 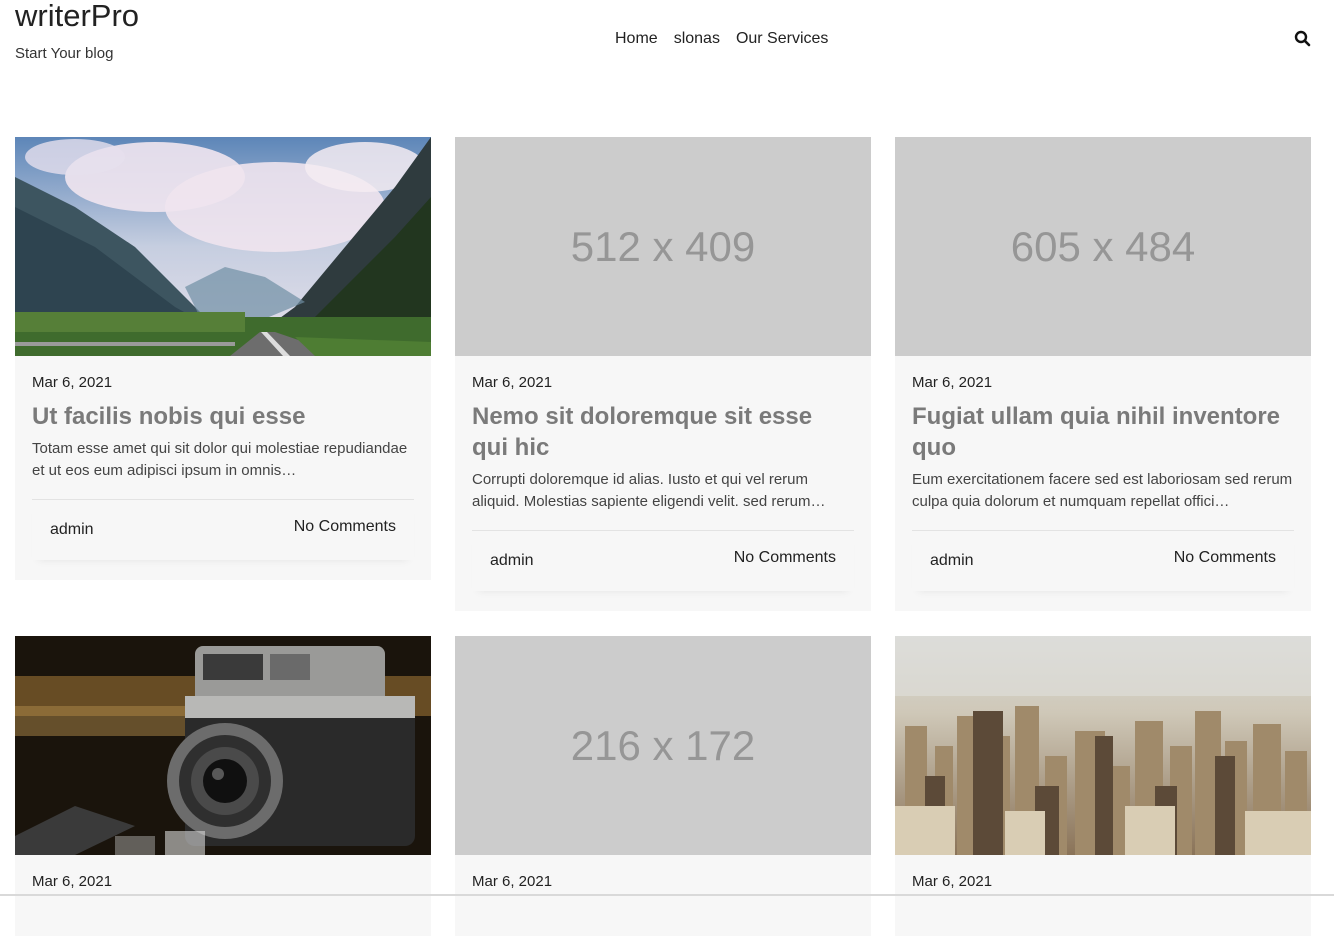 I want to click on post-image-placeholder: 216 x 172, so click(x=663, y=745).